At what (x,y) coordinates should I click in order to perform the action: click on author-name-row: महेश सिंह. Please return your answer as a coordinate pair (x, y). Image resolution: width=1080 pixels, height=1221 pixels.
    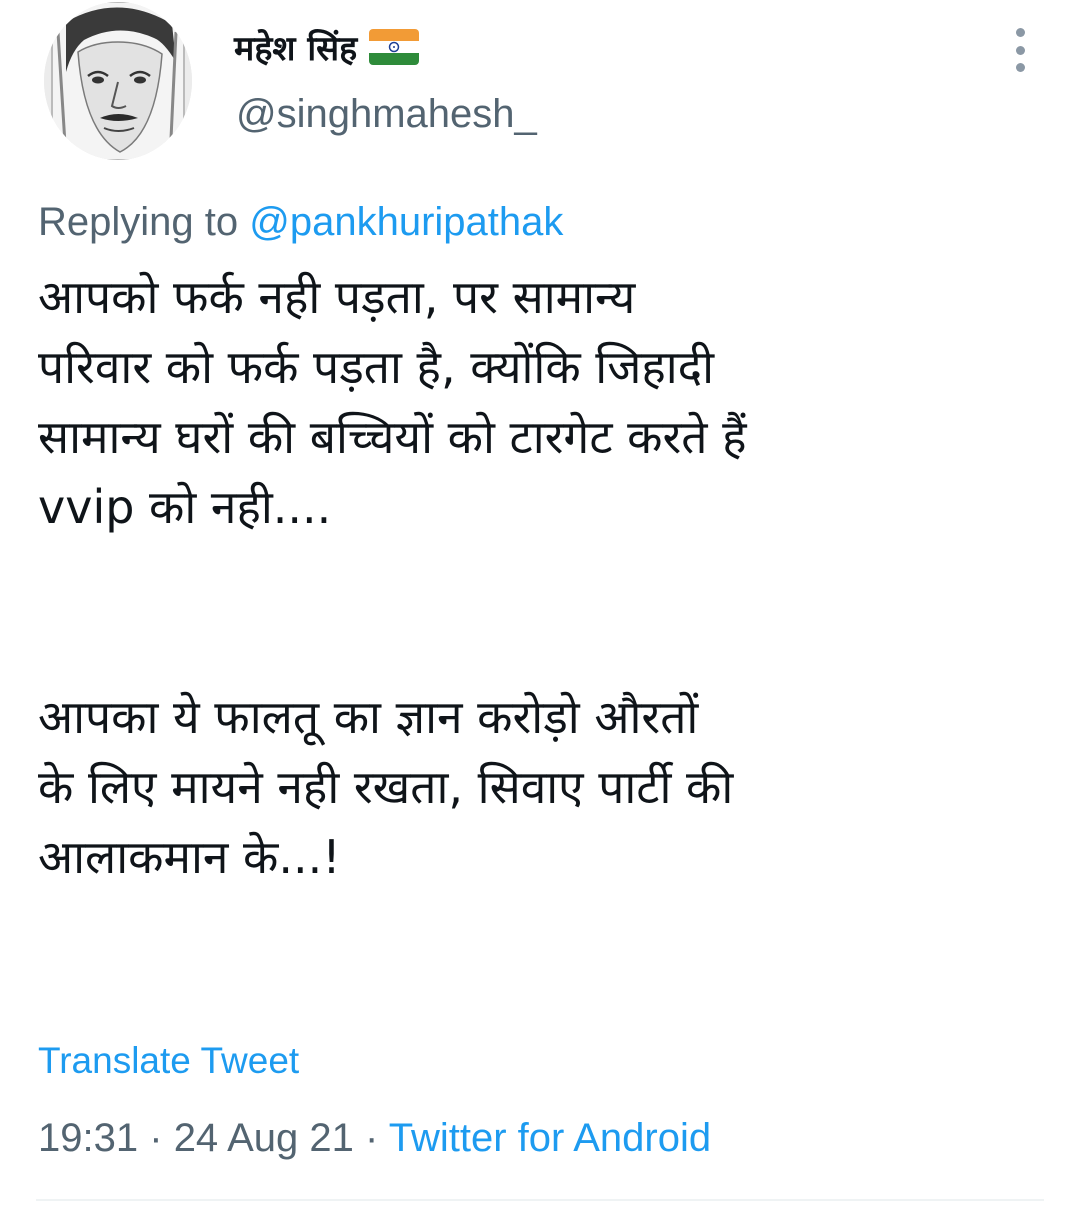
    Looking at the image, I should click on (327, 47).